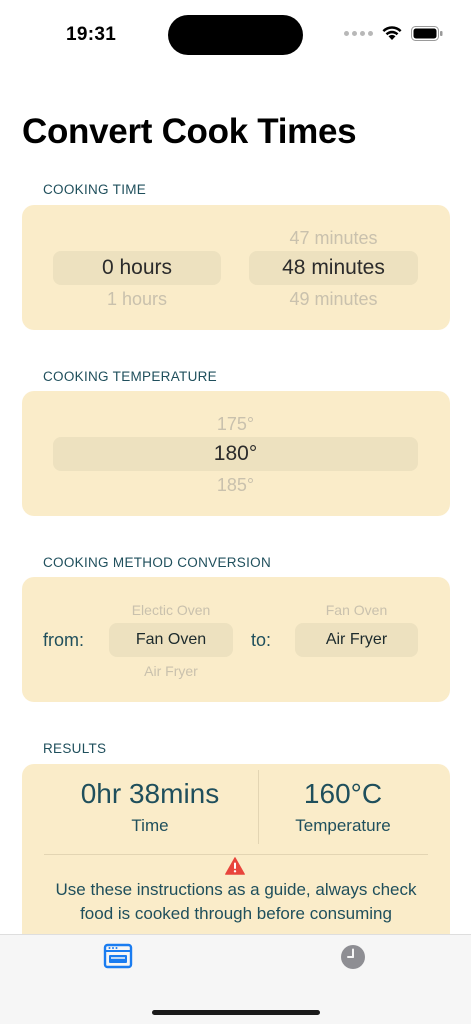  I want to click on home-indicator, so click(236, 1012).